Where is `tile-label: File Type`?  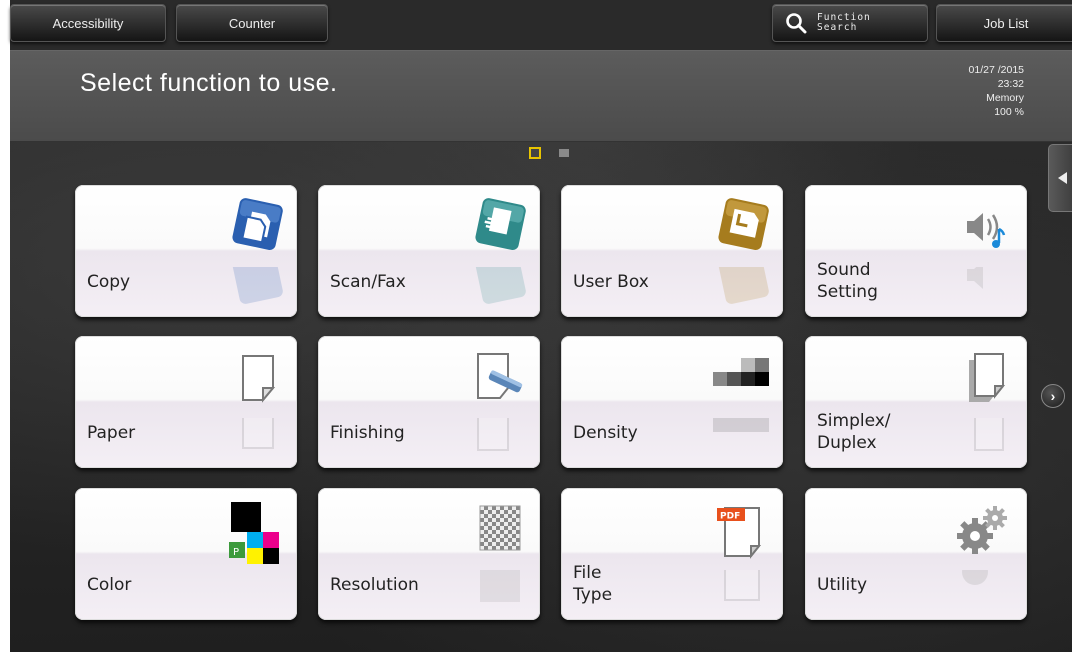 tile-label: File Type is located at coordinates (593, 584).